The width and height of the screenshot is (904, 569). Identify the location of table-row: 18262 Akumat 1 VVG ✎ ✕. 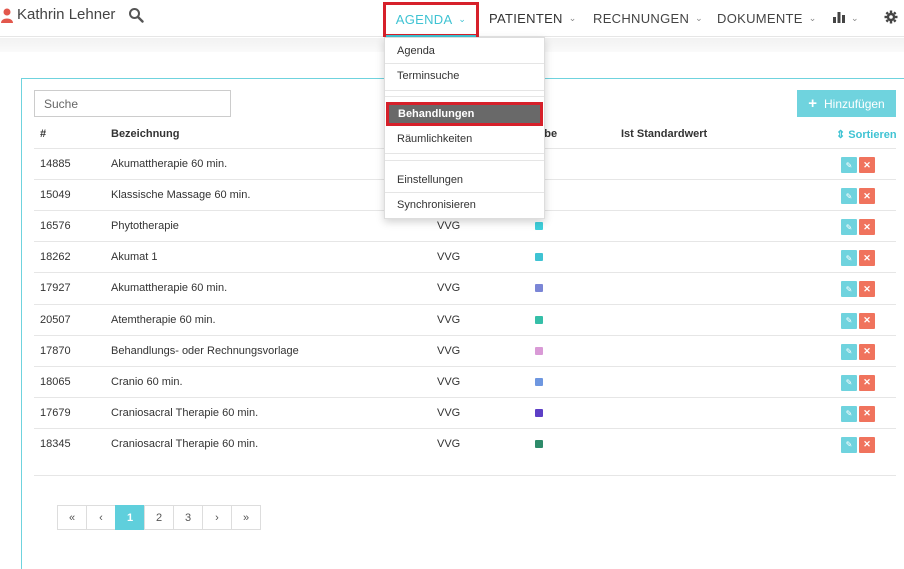
(465, 256).